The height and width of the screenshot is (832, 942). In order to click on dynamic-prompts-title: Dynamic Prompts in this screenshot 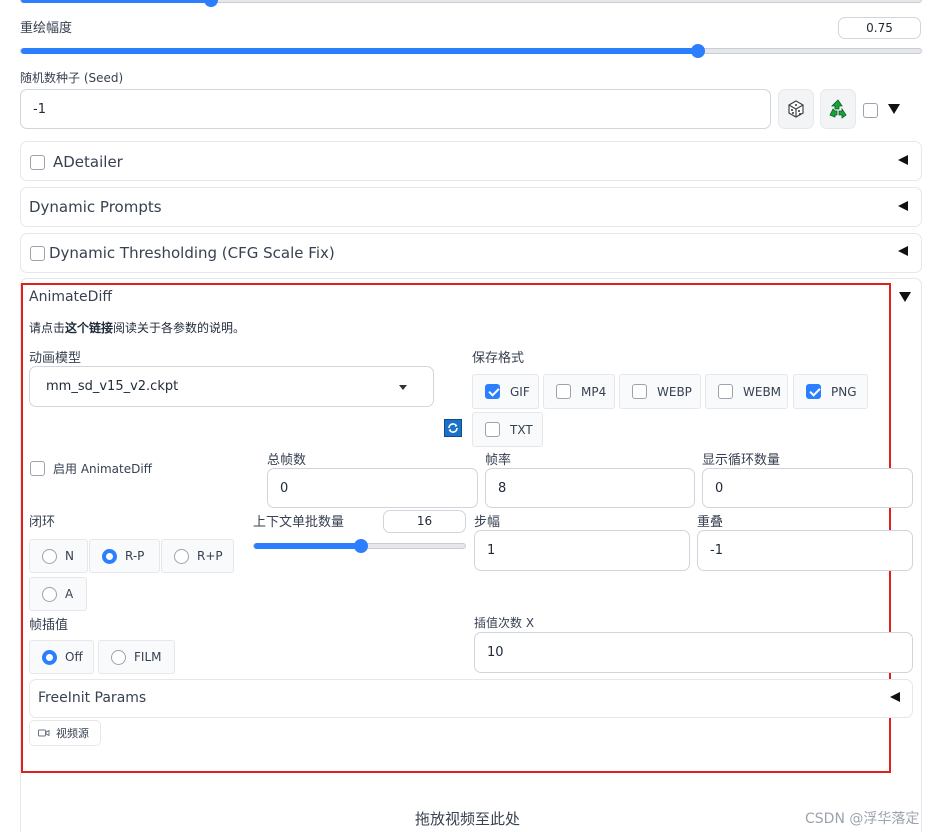, I will do `click(95, 207)`.